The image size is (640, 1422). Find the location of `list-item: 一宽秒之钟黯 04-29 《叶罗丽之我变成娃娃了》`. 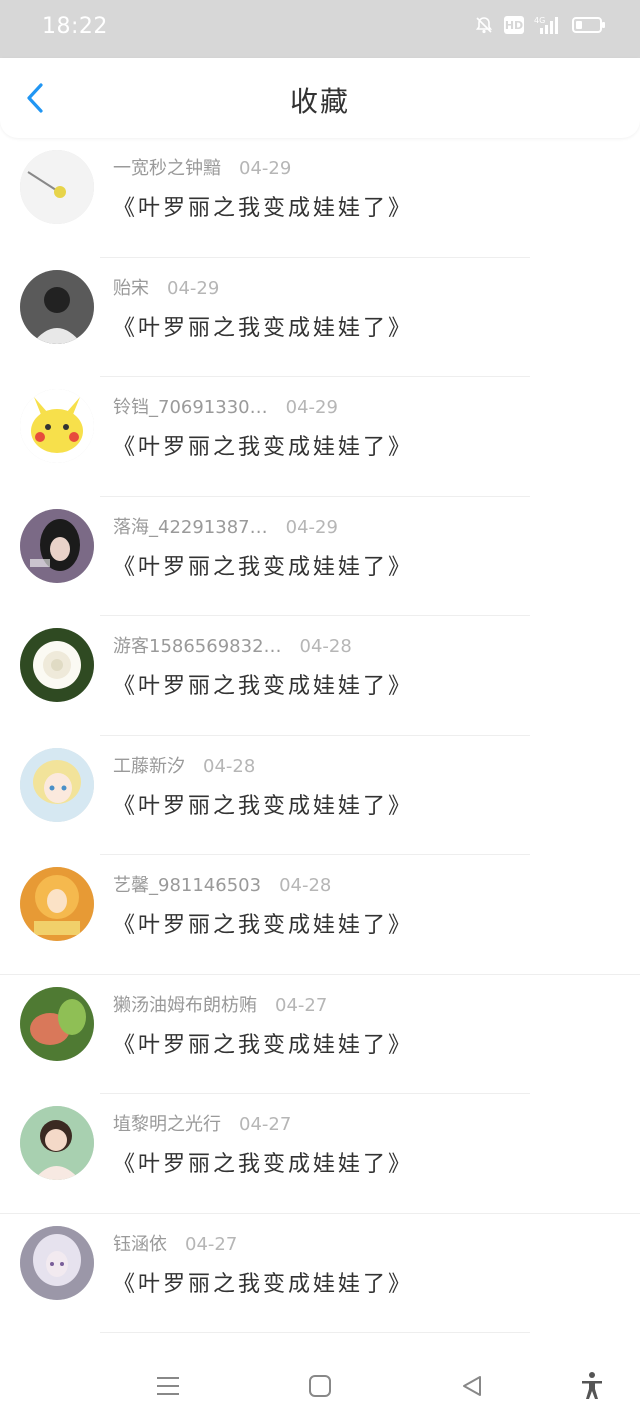

list-item: 一宽秒之钟黯 04-29 《叶罗丽之我变成娃娃了》 is located at coordinates (320, 198).